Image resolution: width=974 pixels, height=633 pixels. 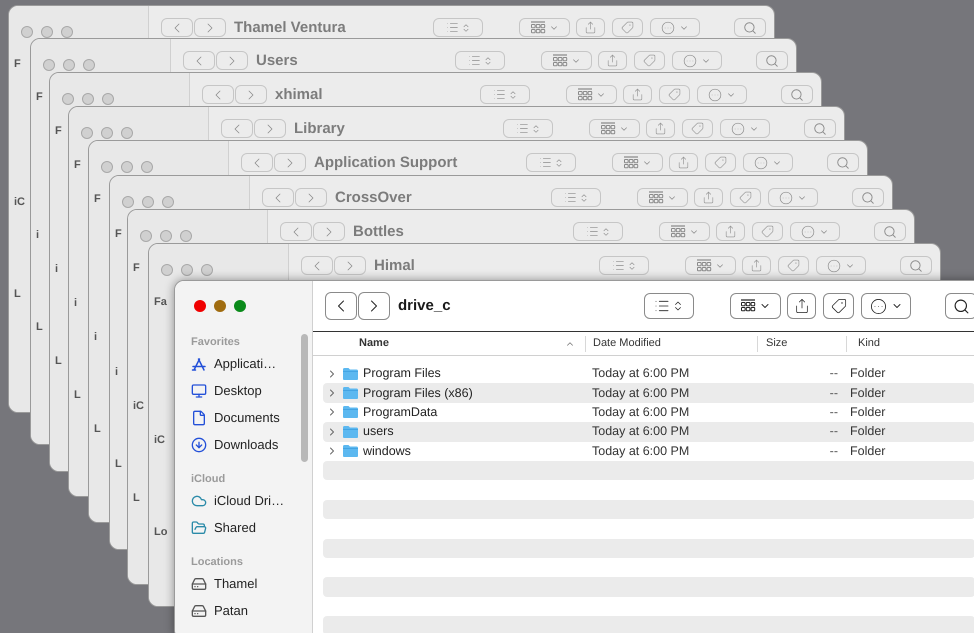 What do you see at coordinates (251, 417) in the screenshot?
I see `sidebar-item: Documents` at bounding box center [251, 417].